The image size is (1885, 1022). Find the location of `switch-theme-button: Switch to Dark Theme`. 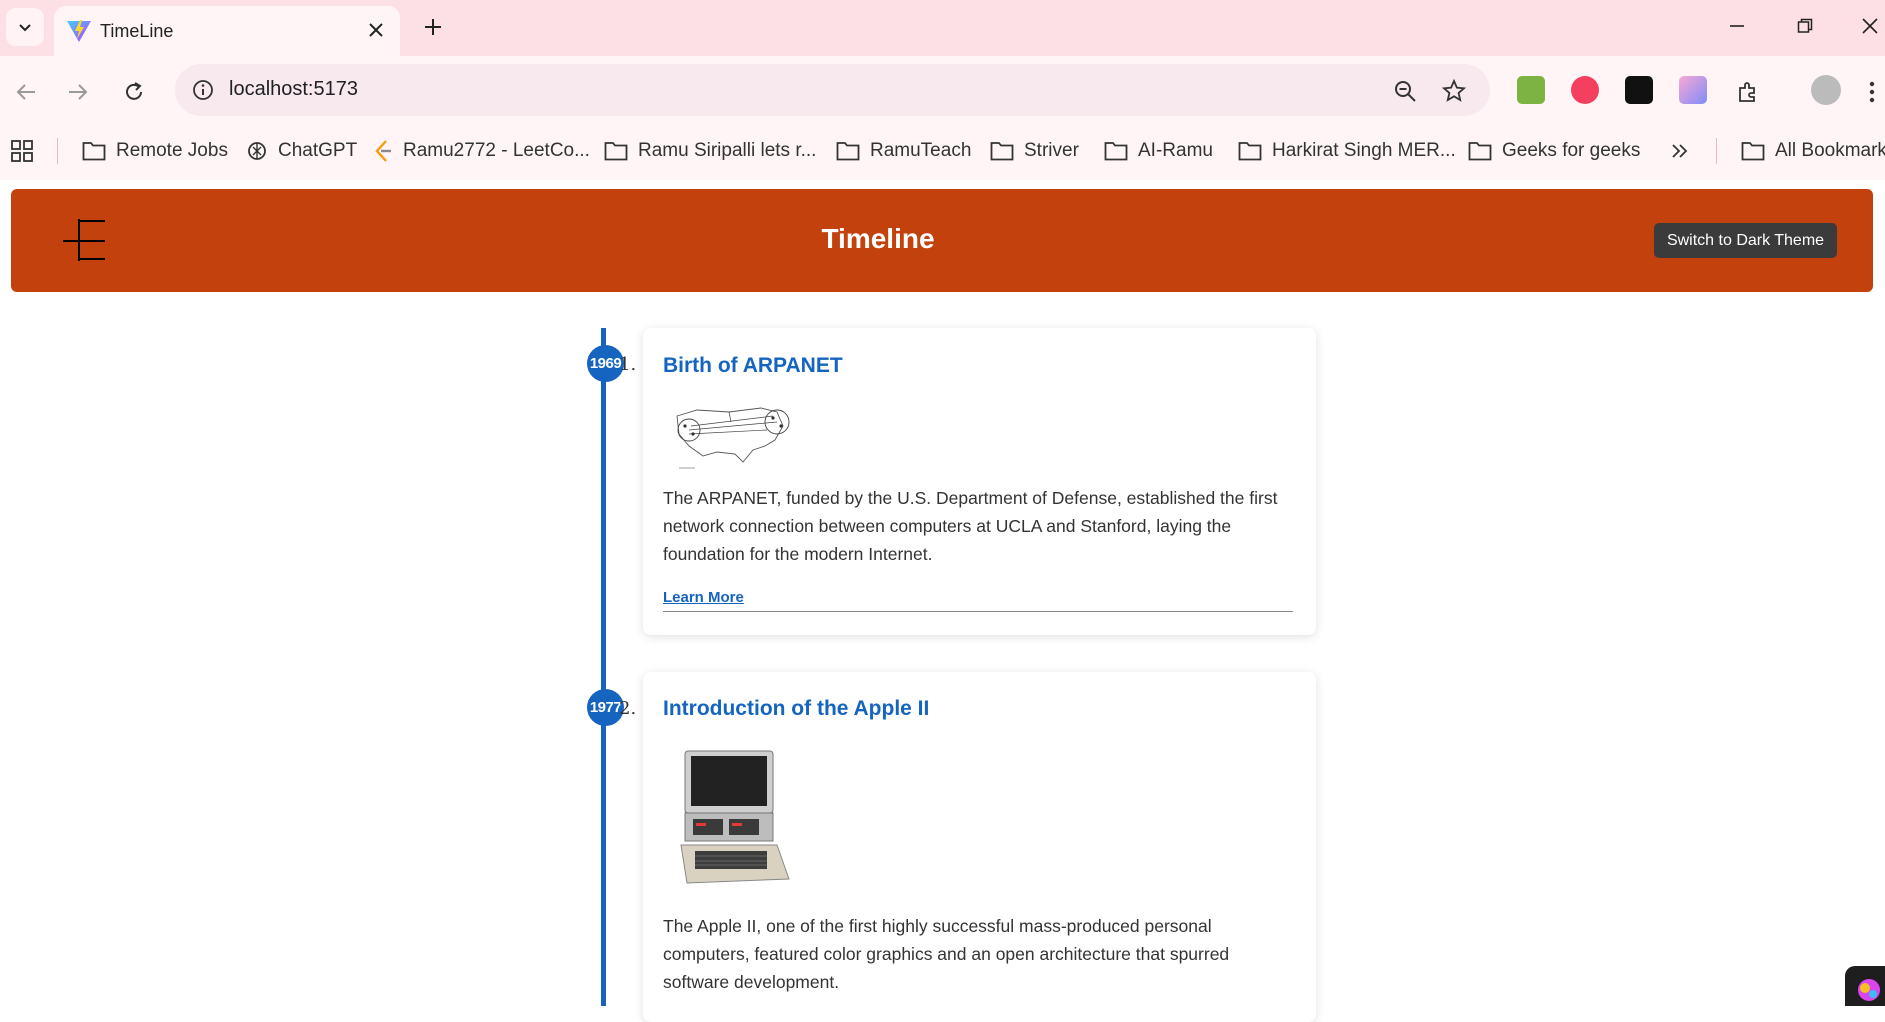

switch-theme-button: Switch to Dark Theme is located at coordinates (1745, 240).